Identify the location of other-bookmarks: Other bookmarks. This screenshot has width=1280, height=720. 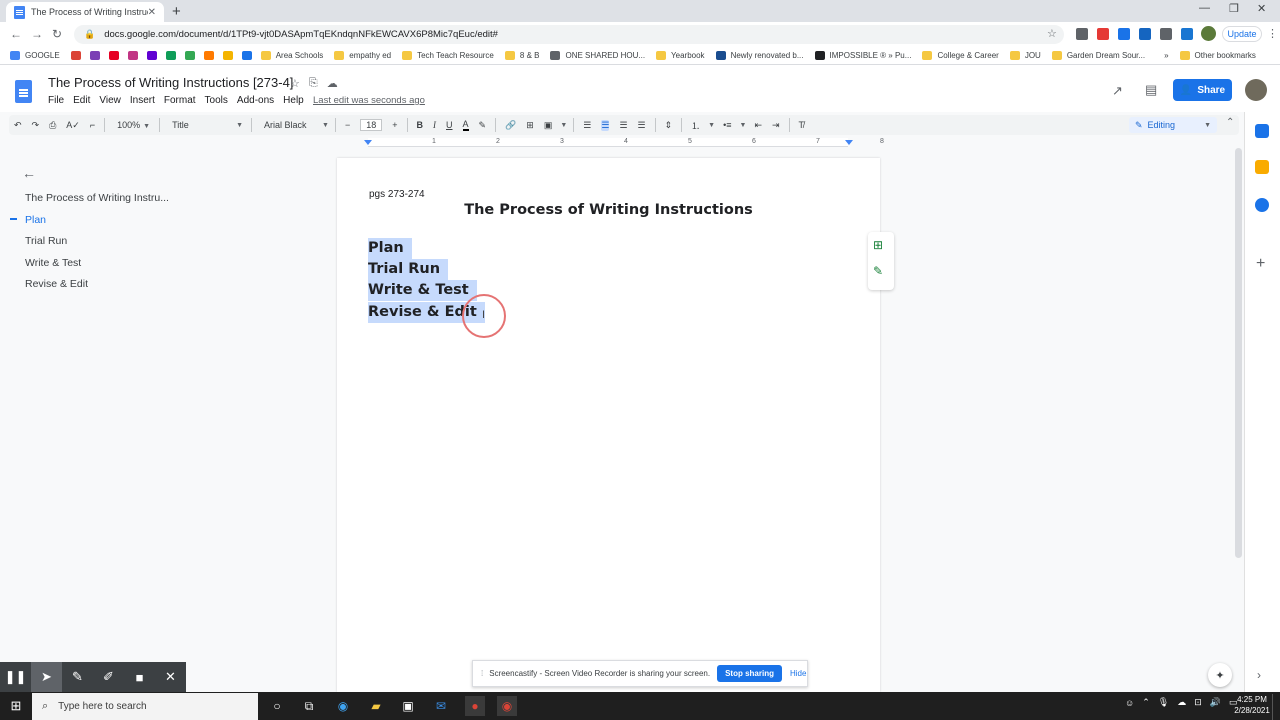
(1217, 56).